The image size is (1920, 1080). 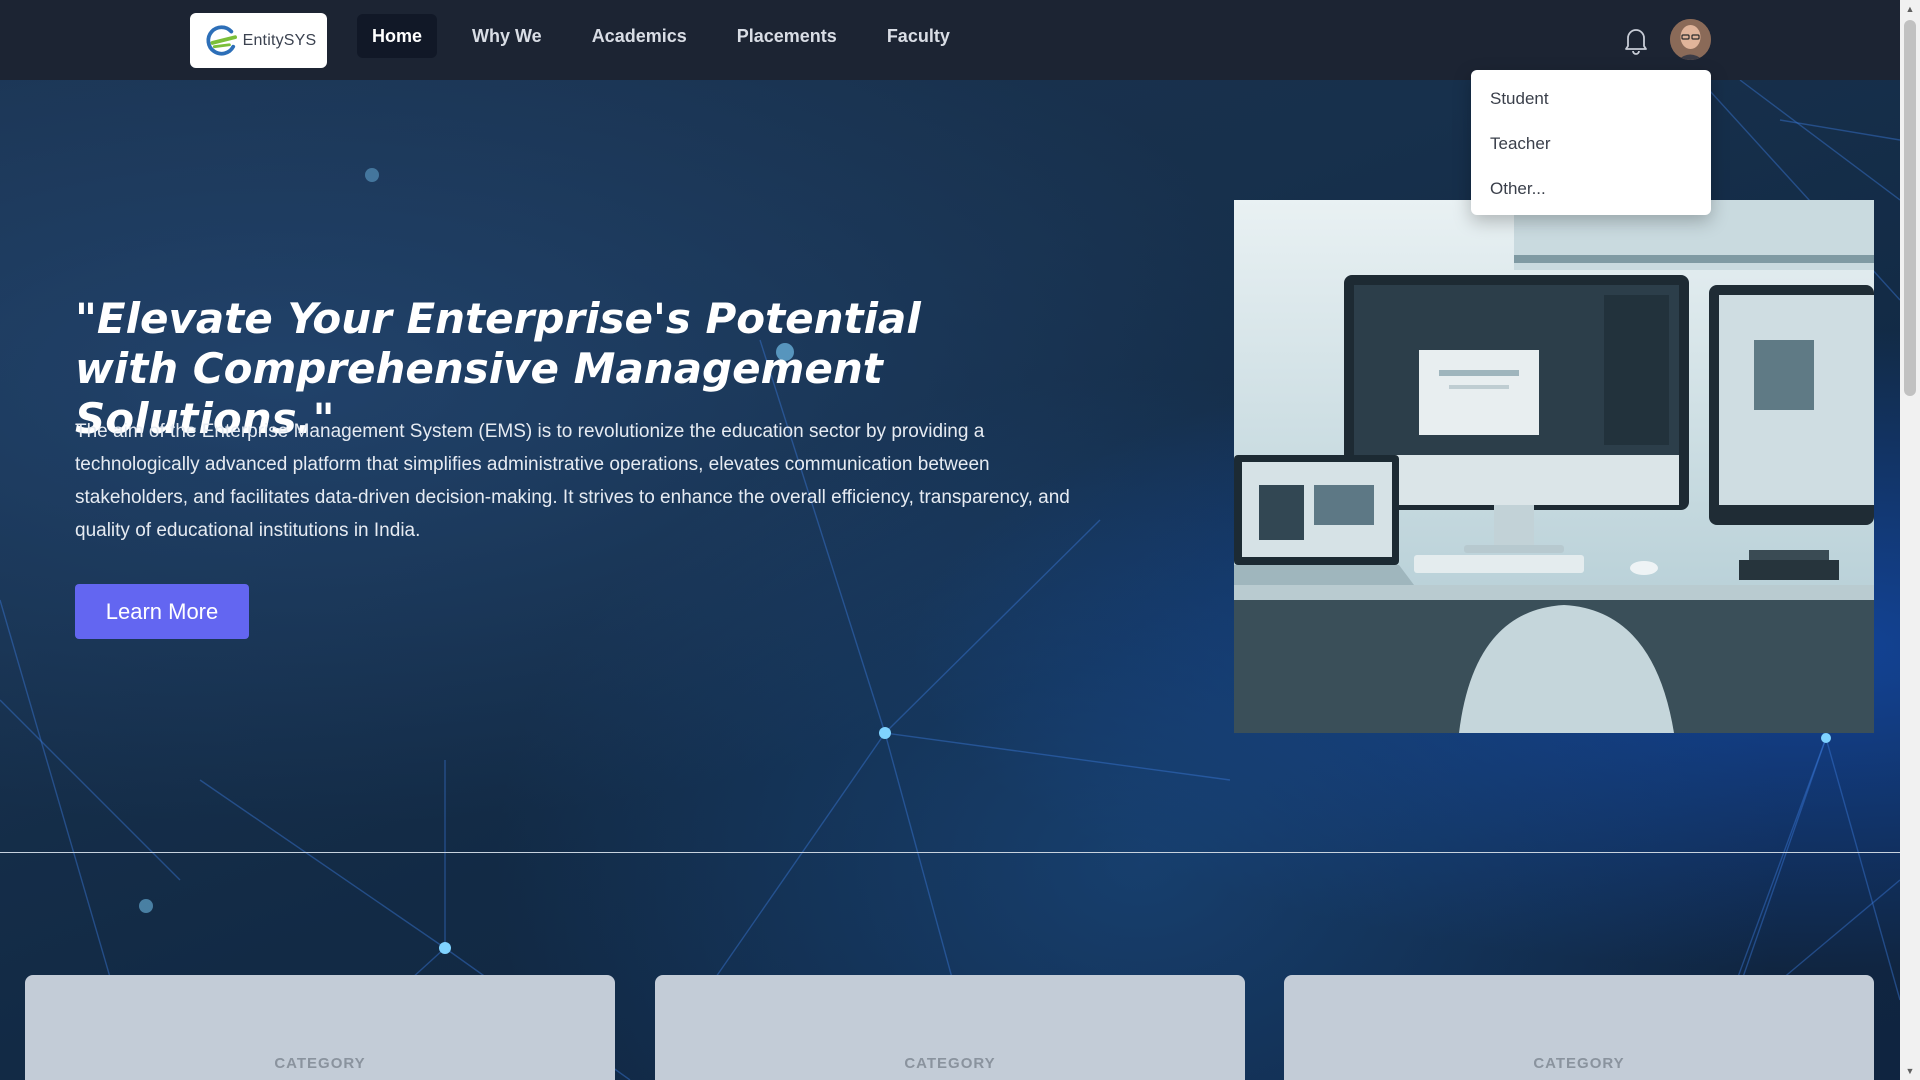 I want to click on menu-item-student: Student, so click(x=1591, y=98).